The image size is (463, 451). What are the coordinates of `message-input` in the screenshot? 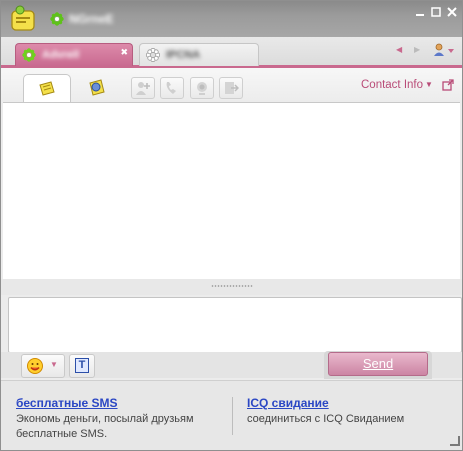 It's located at (235, 325).